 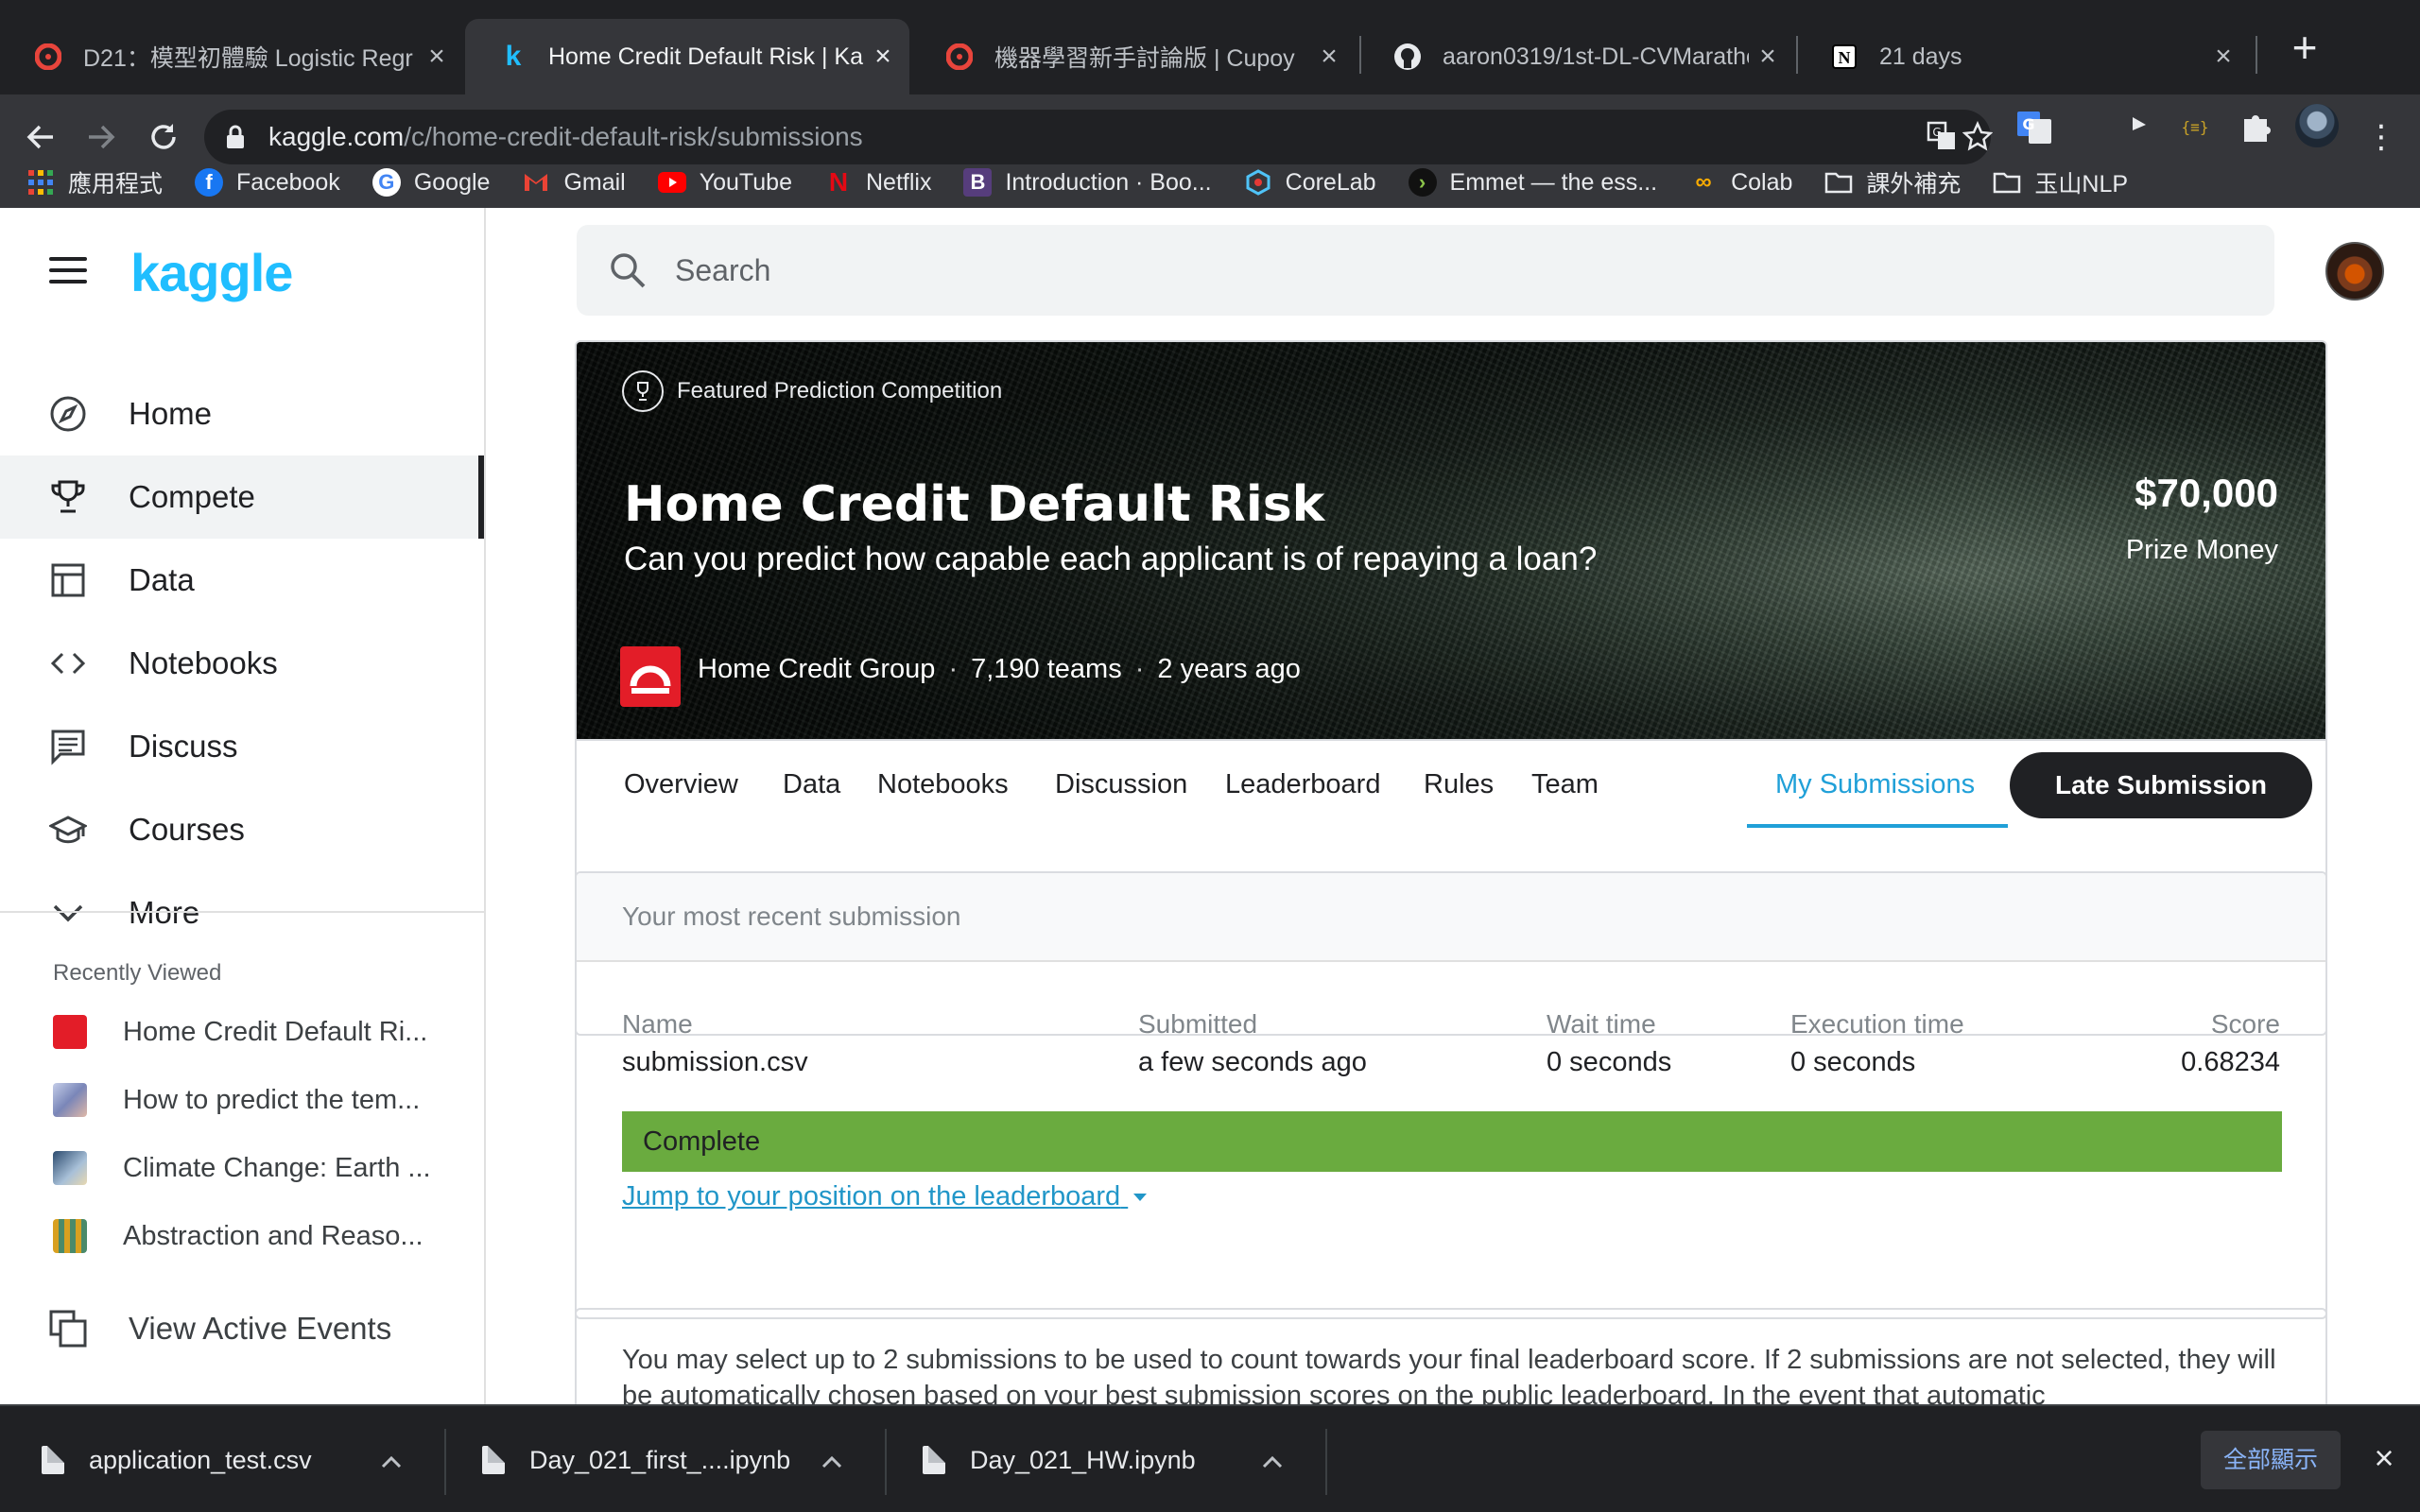 I want to click on competition-age: 2 years ago, so click(x=1229, y=669).